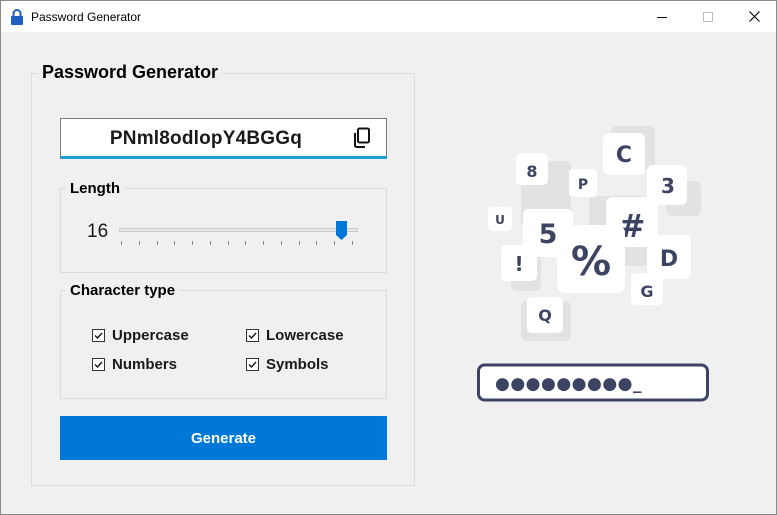 The width and height of the screenshot is (777, 515). I want to click on glyph-q: Q, so click(545, 315).